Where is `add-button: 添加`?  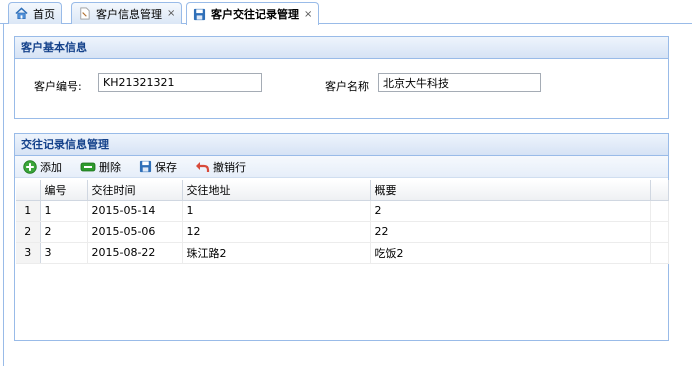
add-button: 添加 is located at coordinates (42, 167).